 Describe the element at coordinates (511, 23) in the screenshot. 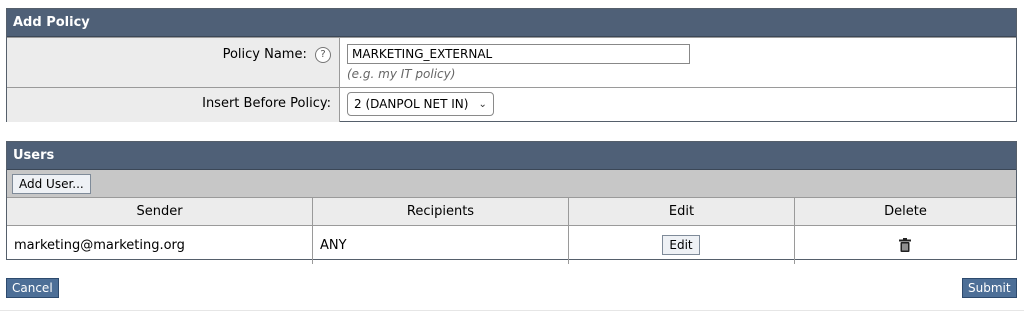

I see `add-policy-header: Add Policy` at that location.